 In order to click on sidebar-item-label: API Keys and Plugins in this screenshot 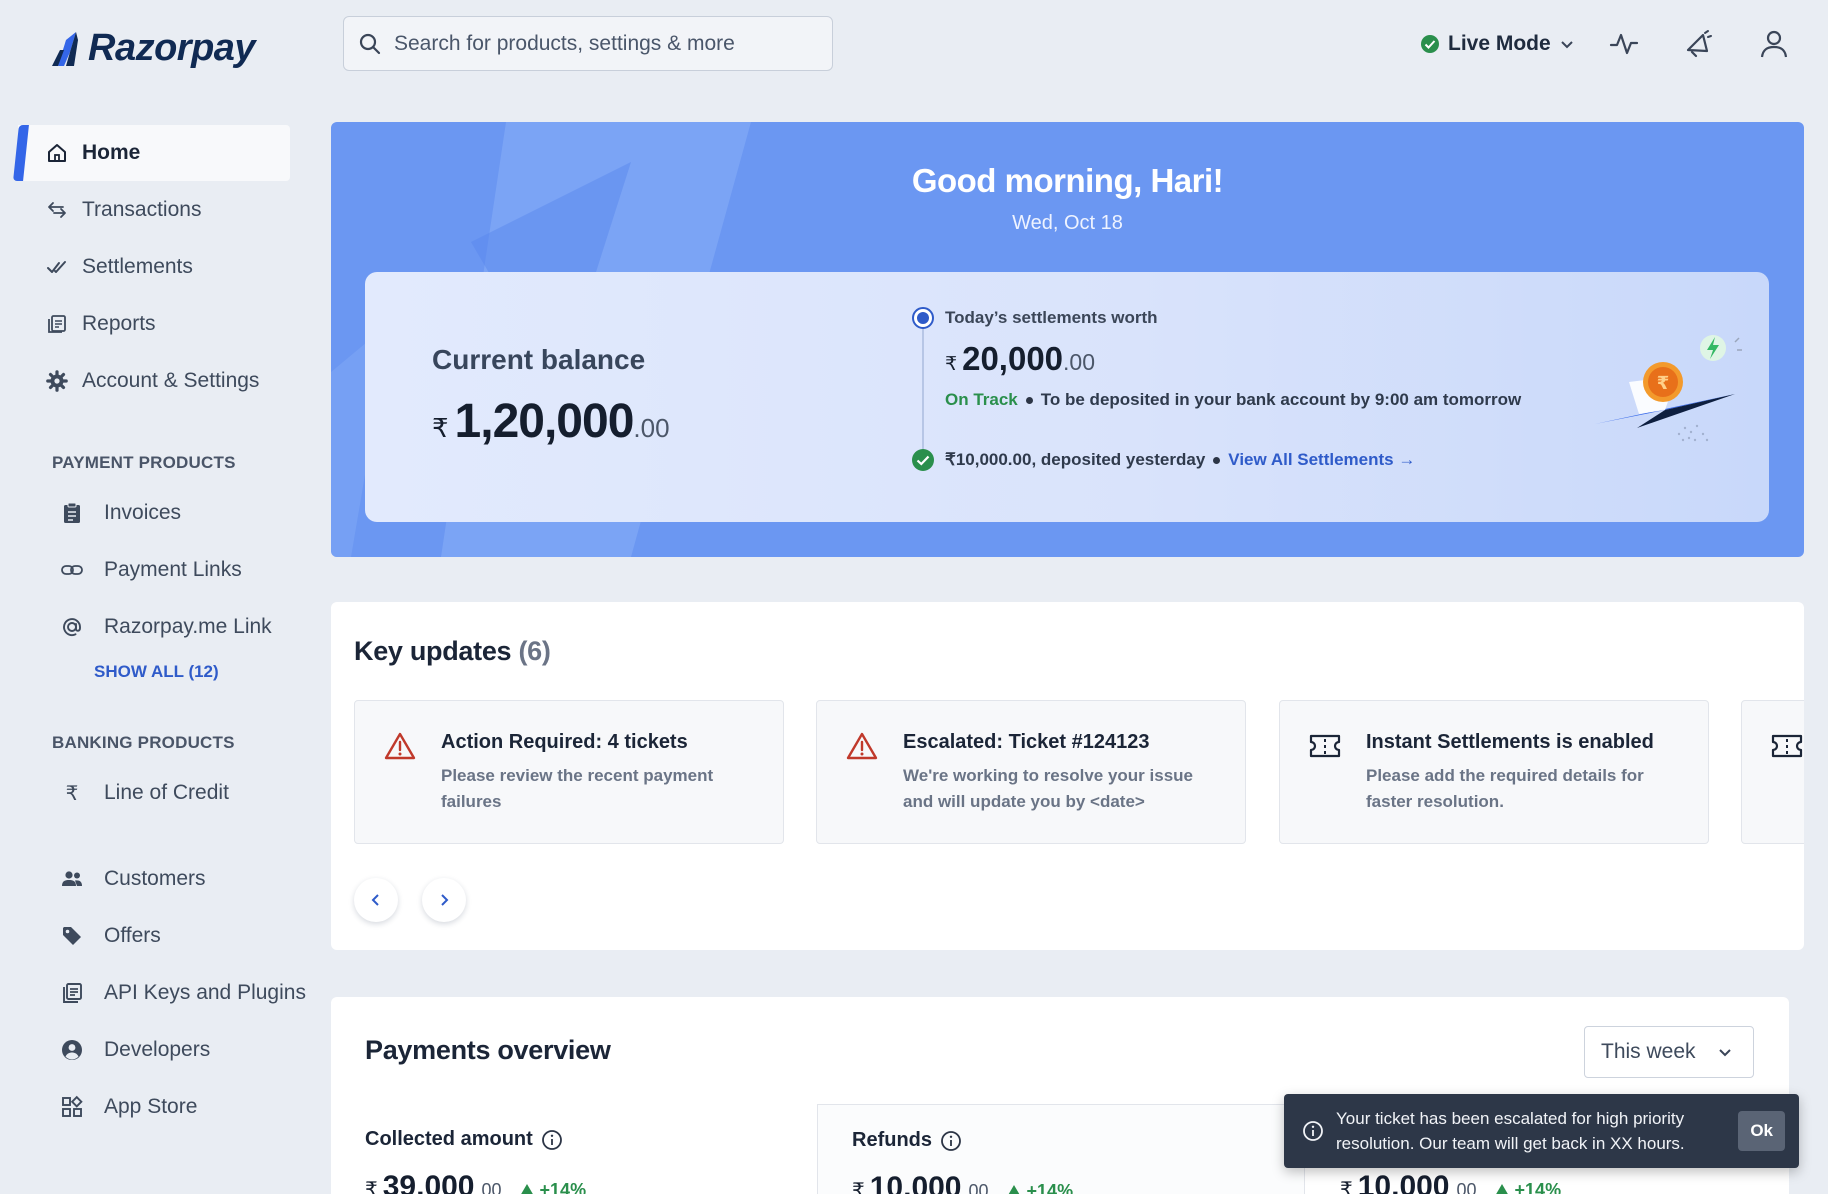, I will do `click(205, 992)`.